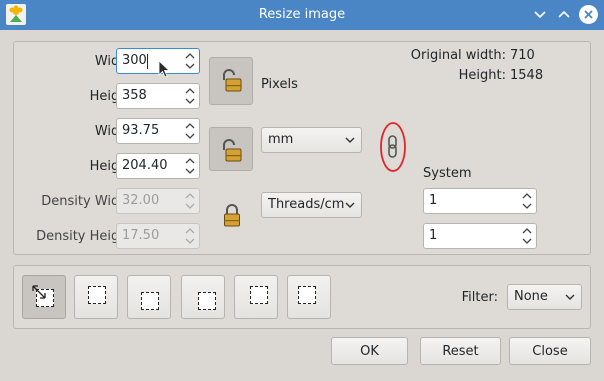 This screenshot has width=604, height=381. I want to click on pixel-height-spinbox: 358, so click(158, 96).